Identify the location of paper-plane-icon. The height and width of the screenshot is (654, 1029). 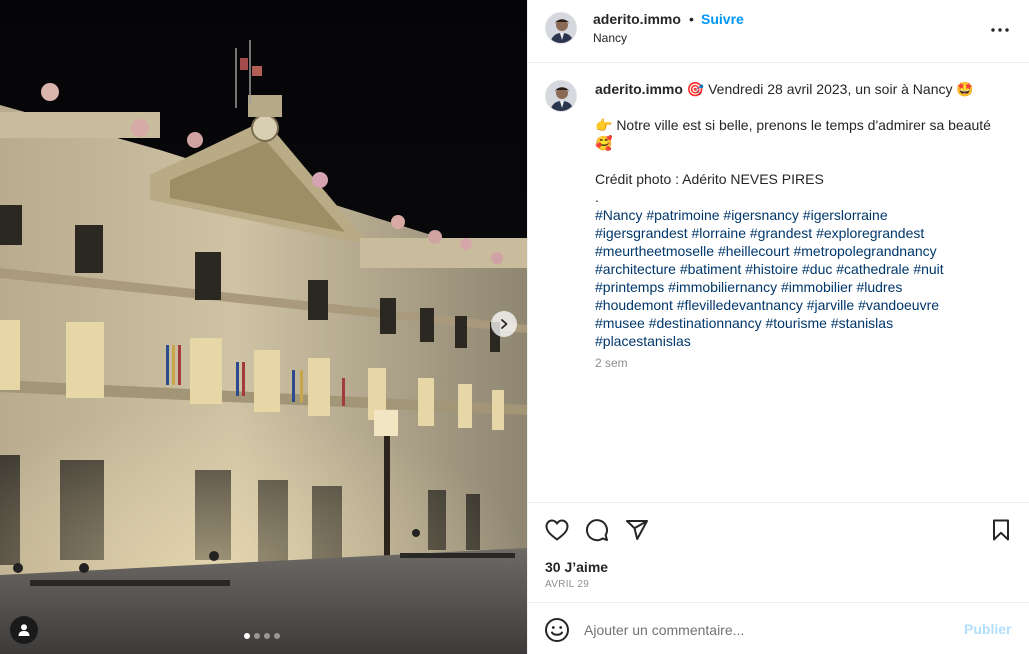
(637, 530).